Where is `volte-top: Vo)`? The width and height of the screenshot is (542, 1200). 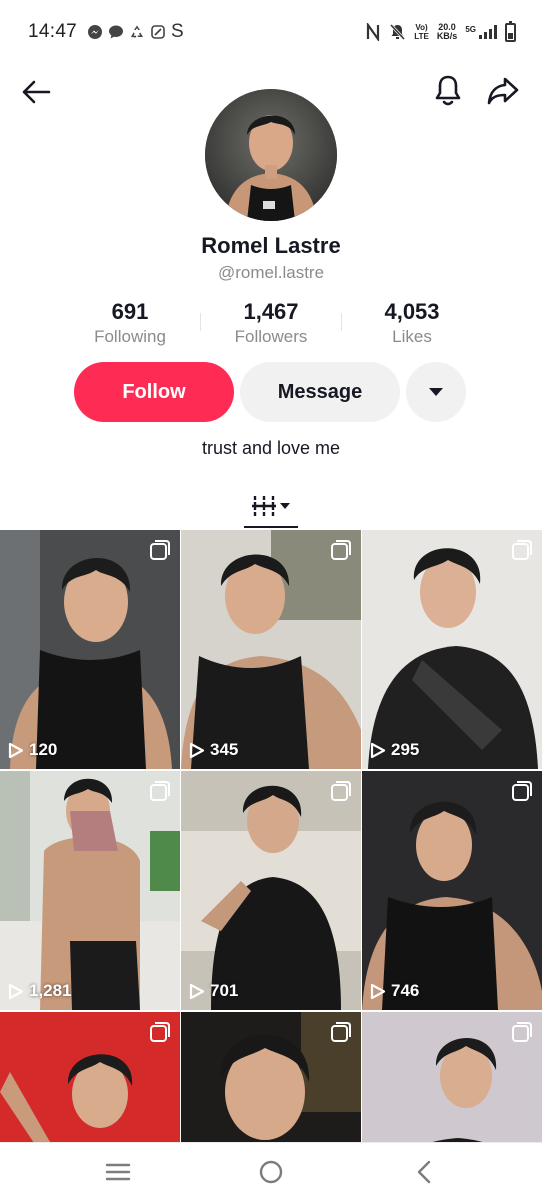
volte-top: Vo) is located at coordinates (421, 27).